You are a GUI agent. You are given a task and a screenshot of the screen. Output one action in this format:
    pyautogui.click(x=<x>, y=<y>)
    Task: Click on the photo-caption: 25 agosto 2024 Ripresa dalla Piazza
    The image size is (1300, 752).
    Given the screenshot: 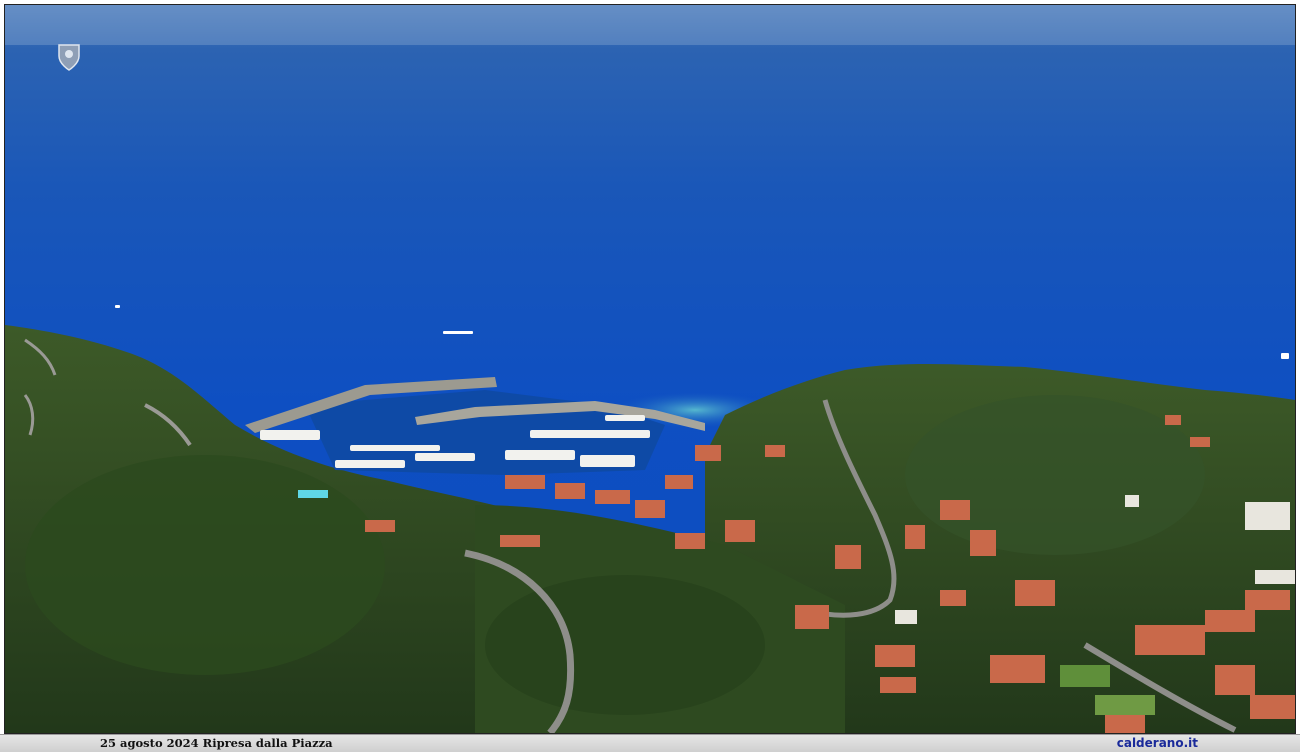 What is the action you would take?
    pyautogui.click(x=216, y=743)
    